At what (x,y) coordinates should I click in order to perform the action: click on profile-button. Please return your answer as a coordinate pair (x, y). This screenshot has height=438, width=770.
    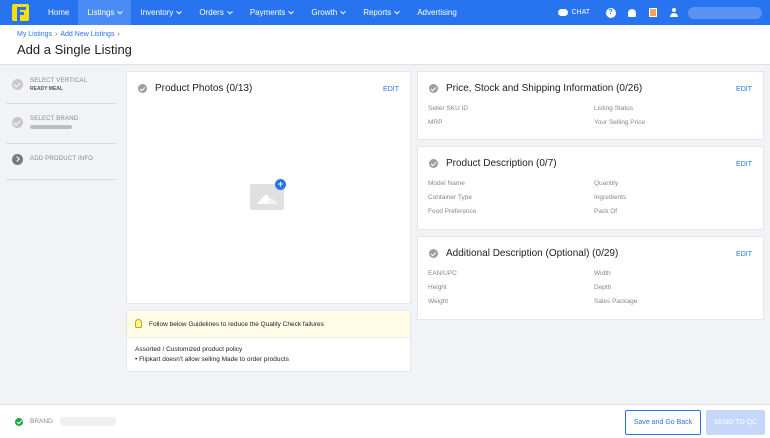
    Looking at the image, I should click on (673, 12).